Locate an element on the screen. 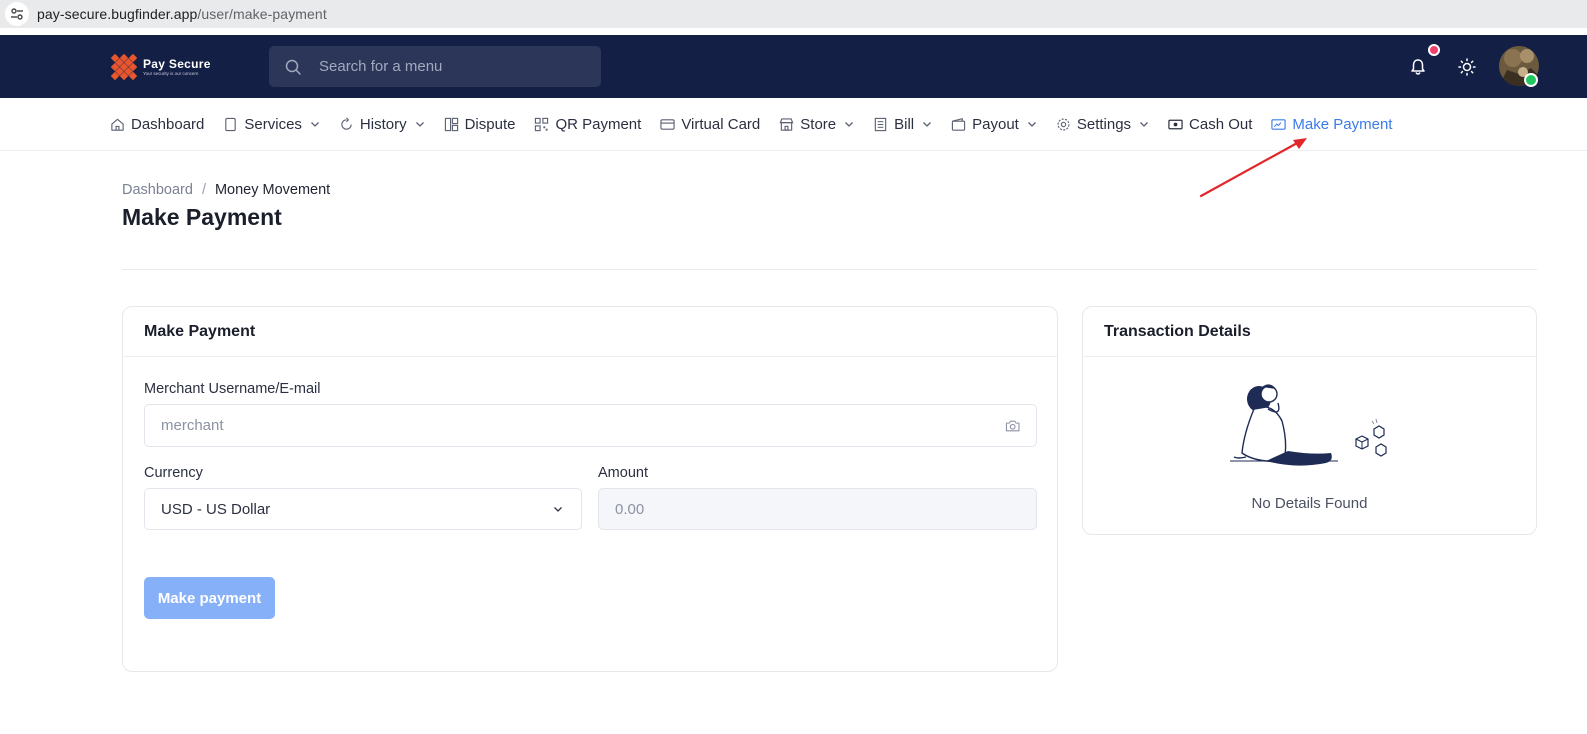  amount-label: Amount is located at coordinates (623, 473).